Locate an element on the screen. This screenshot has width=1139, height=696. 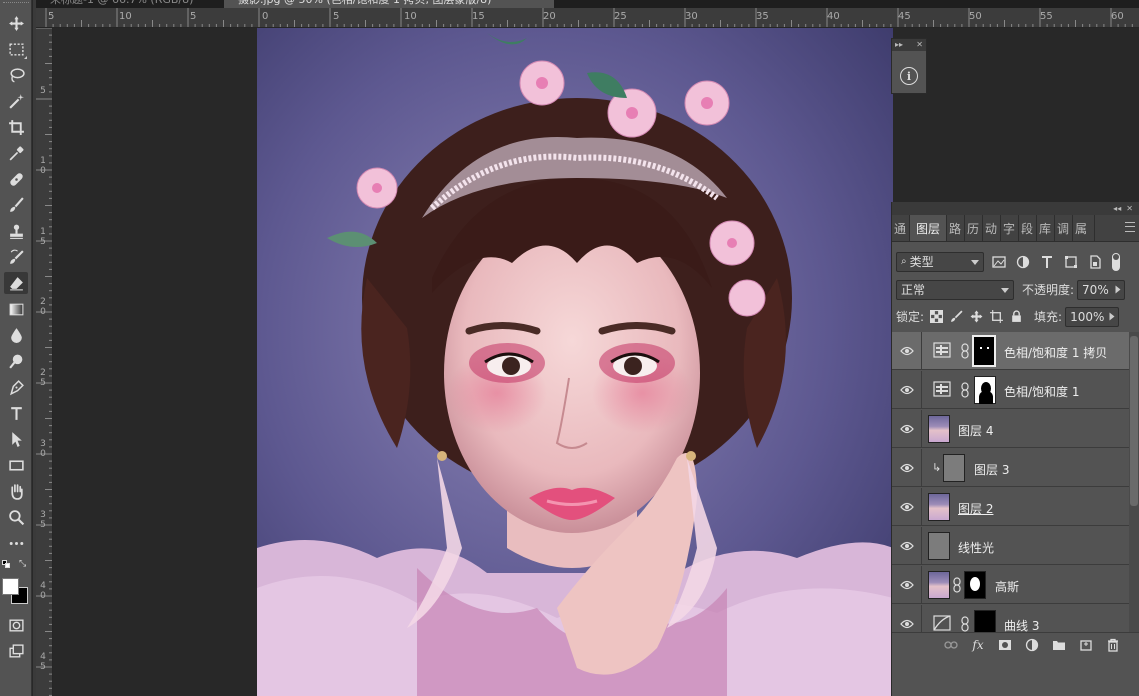
layer-style-button: fx is located at coordinates (978, 645).